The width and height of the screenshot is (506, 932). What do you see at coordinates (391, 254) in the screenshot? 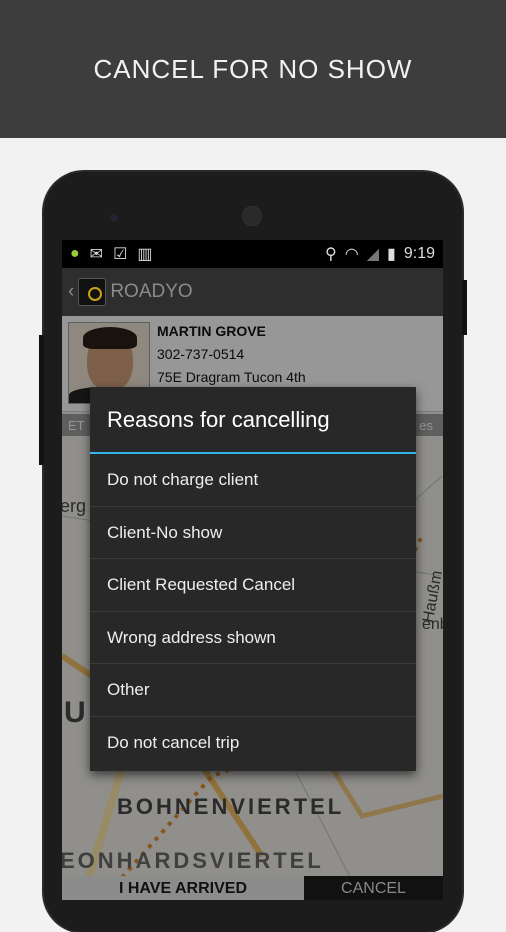
I see `battery-charging-icon: ▮` at bounding box center [391, 254].